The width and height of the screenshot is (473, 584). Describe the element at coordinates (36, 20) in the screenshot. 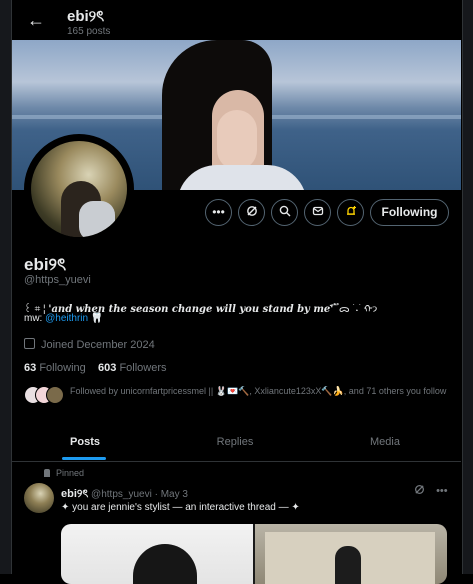

I see `arrow-left-icon: ←` at that location.